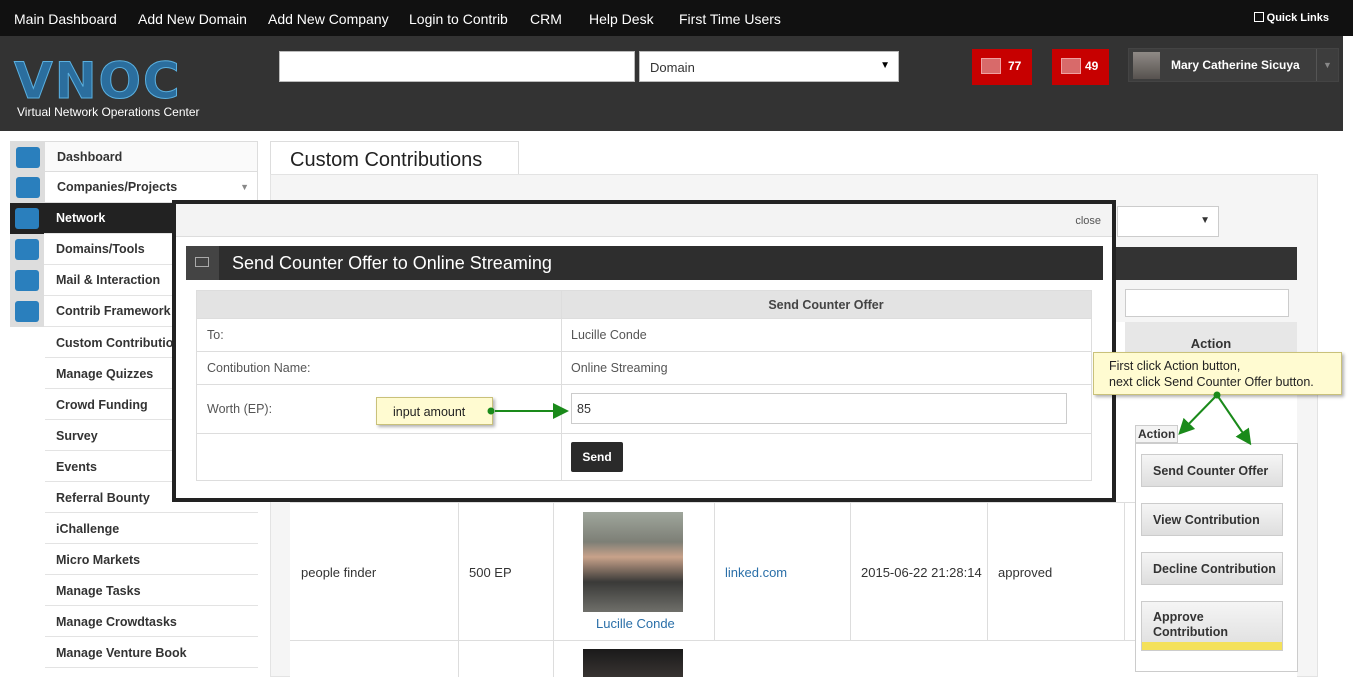 This screenshot has height=677, width=1353. What do you see at coordinates (869, 418) in the screenshot?
I see `annotation-arrows` at bounding box center [869, 418].